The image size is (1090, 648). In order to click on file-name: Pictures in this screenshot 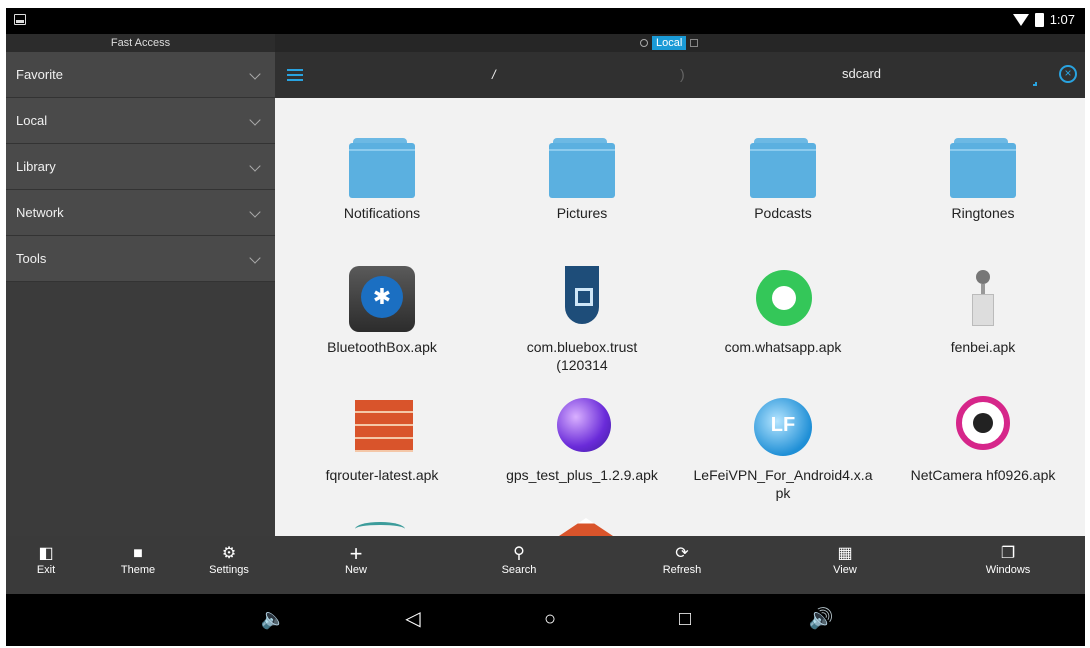, I will do `click(582, 213)`.